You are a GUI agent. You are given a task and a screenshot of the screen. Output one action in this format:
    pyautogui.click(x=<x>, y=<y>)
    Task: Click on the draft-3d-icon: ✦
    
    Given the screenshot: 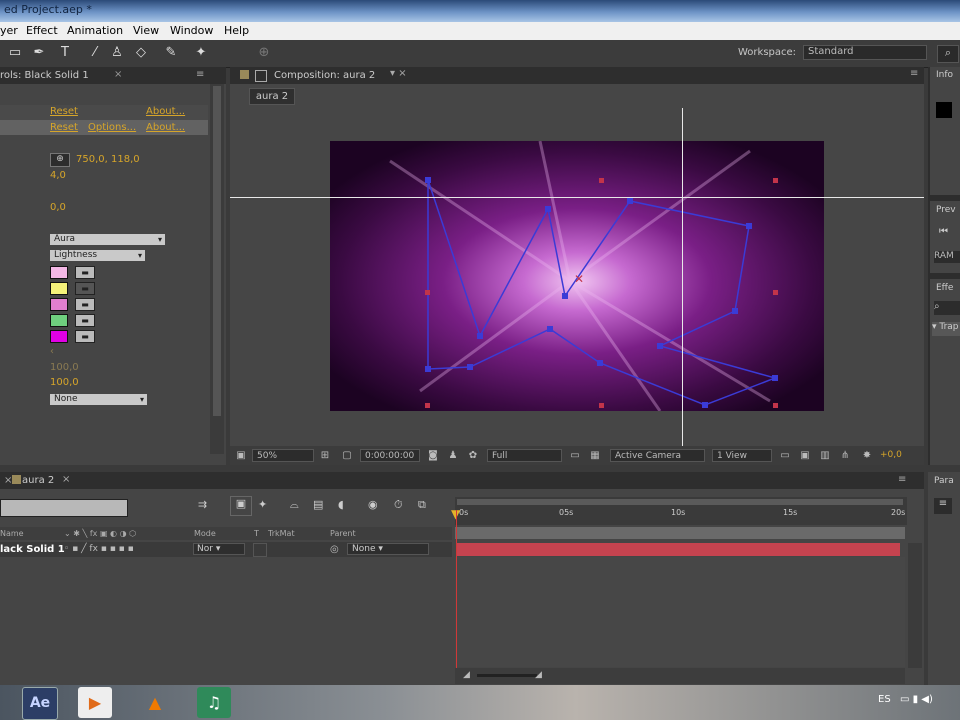 What is the action you would take?
    pyautogui.click(x=262, y=504)
    